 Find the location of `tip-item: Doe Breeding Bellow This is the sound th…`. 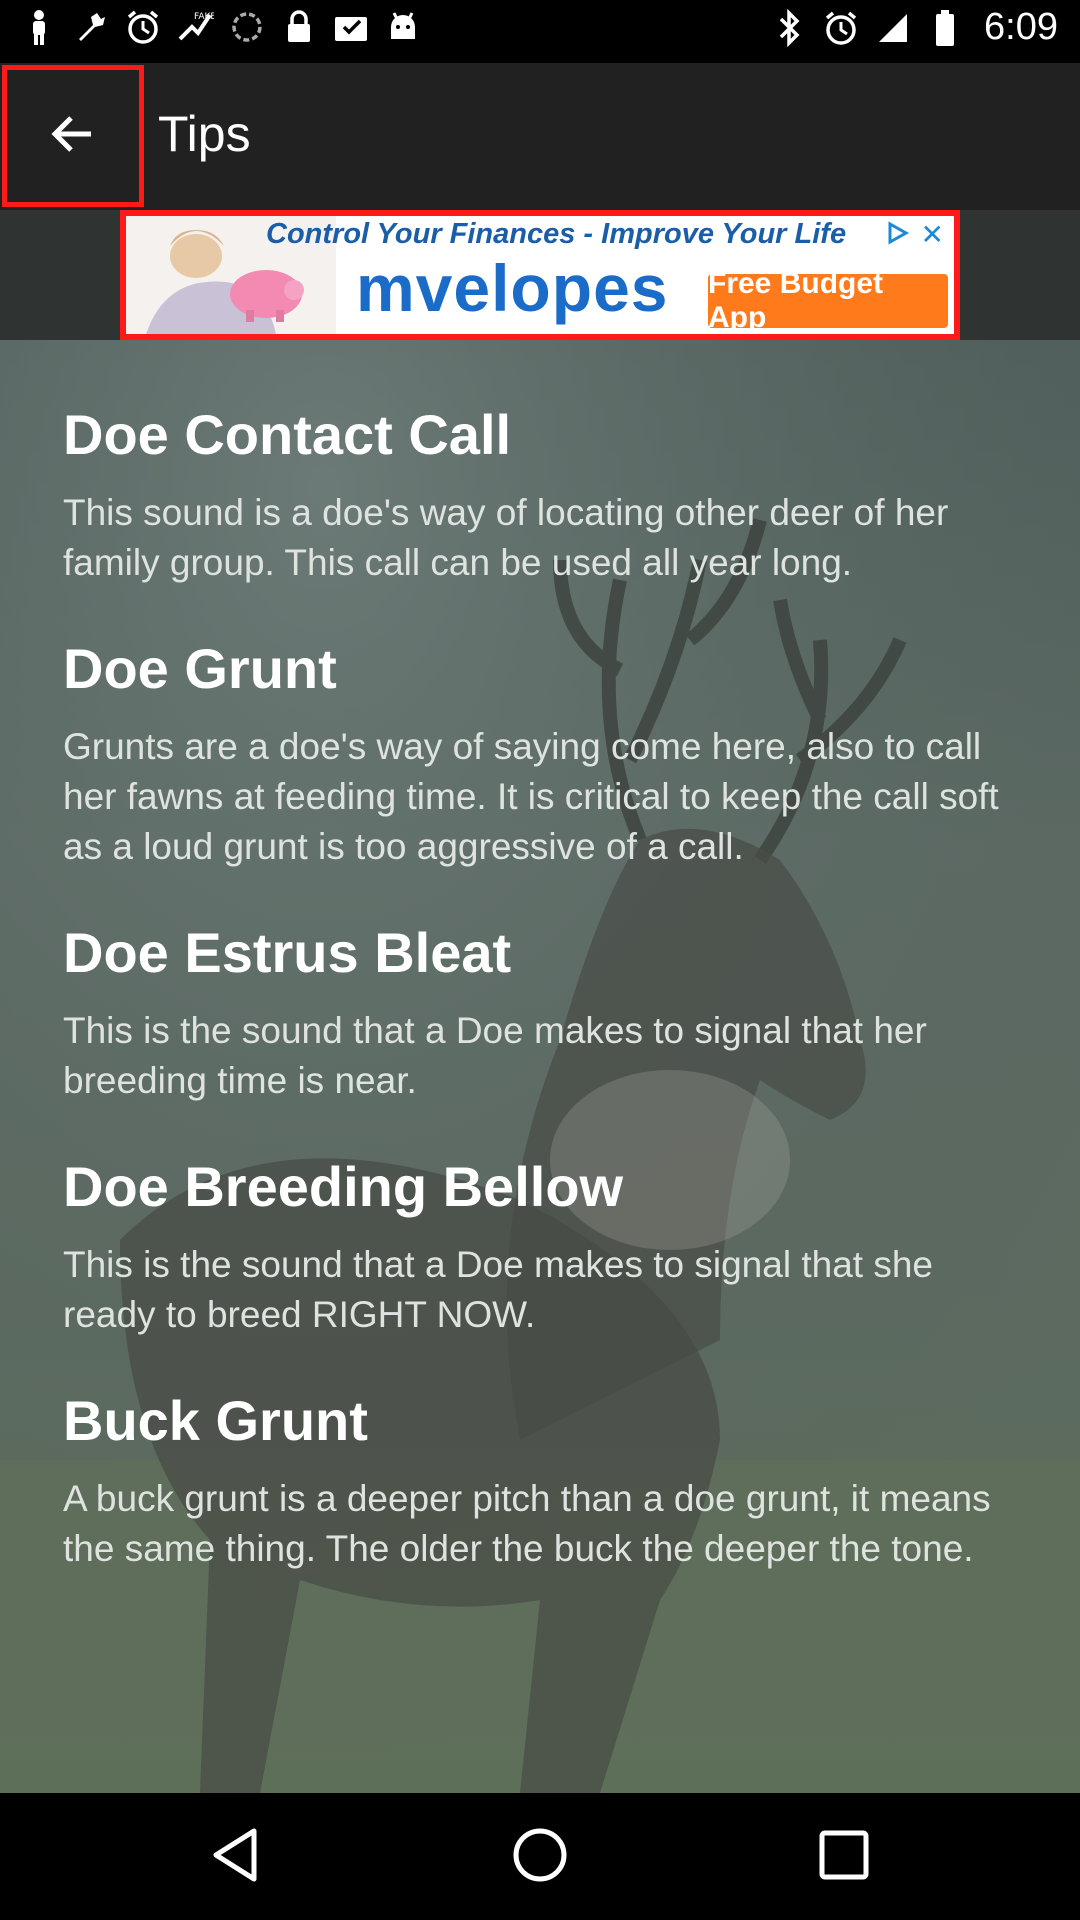

tip-item: Doe Breeding Bellow This is the sound th… is located at coordinates (543, 1246).